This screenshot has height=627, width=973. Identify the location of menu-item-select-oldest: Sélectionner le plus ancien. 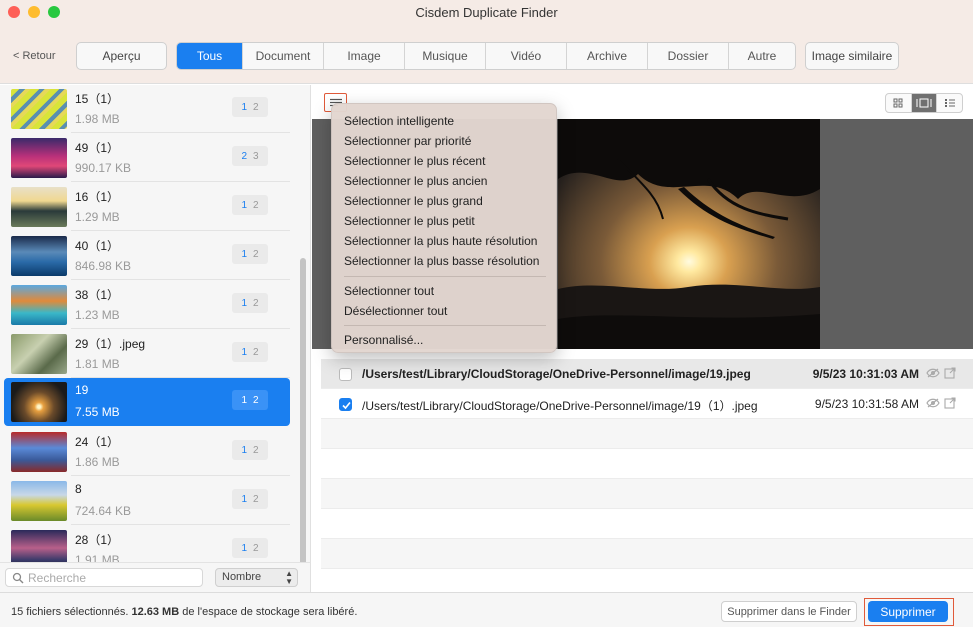
(415, 181).